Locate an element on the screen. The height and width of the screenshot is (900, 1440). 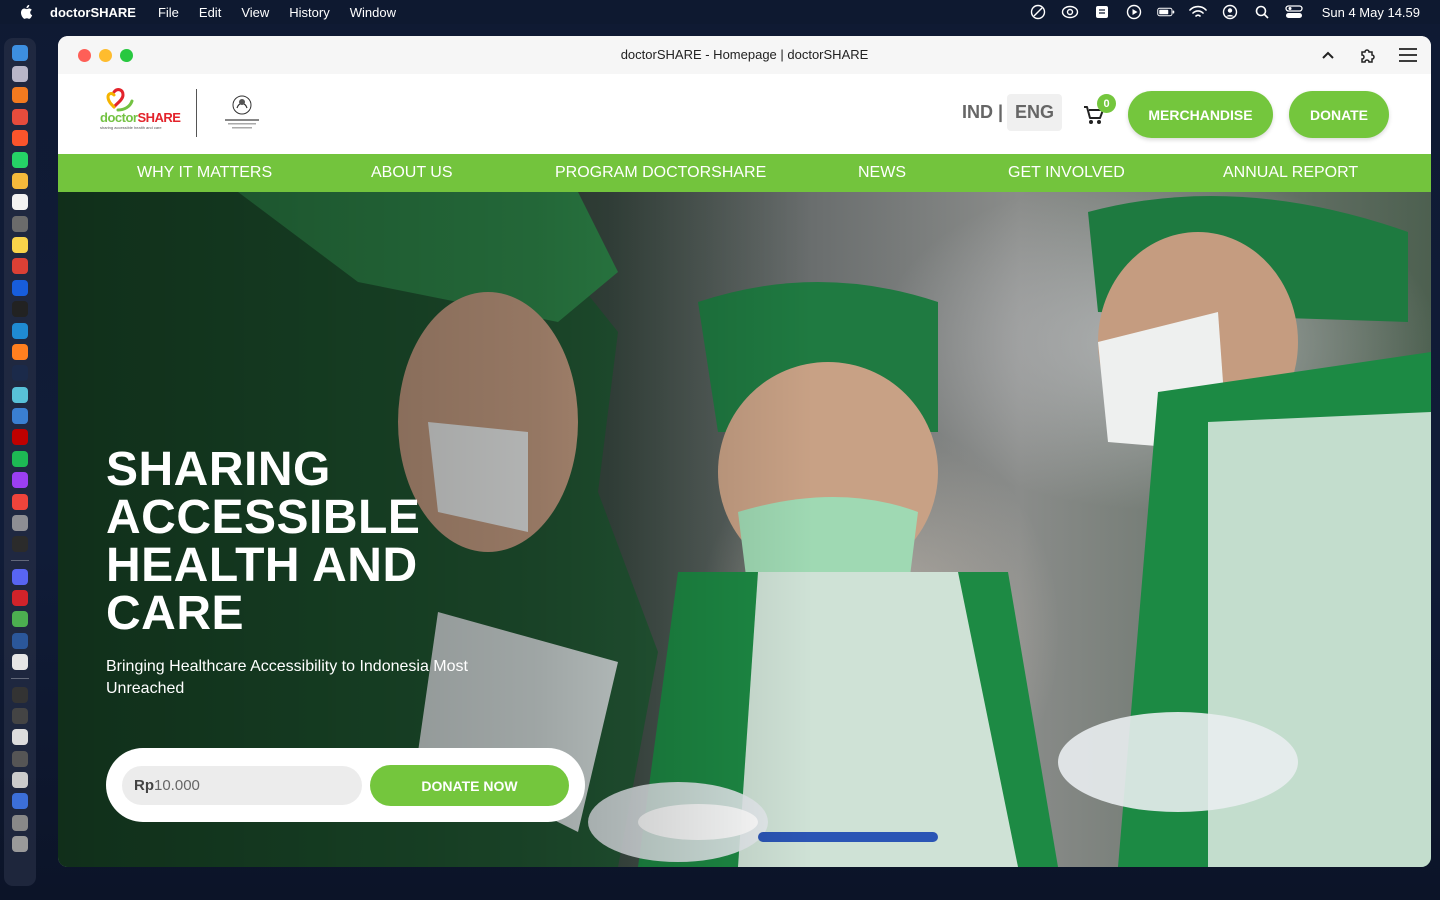
system-settings-icon is located at coordinates (20, 522).